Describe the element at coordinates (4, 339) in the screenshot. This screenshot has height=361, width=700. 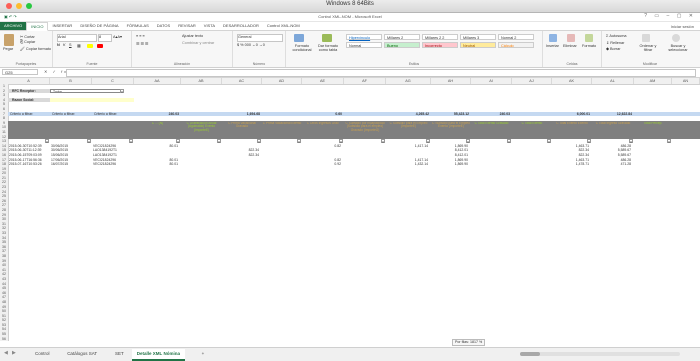
I see `row-header: 56` at that location.